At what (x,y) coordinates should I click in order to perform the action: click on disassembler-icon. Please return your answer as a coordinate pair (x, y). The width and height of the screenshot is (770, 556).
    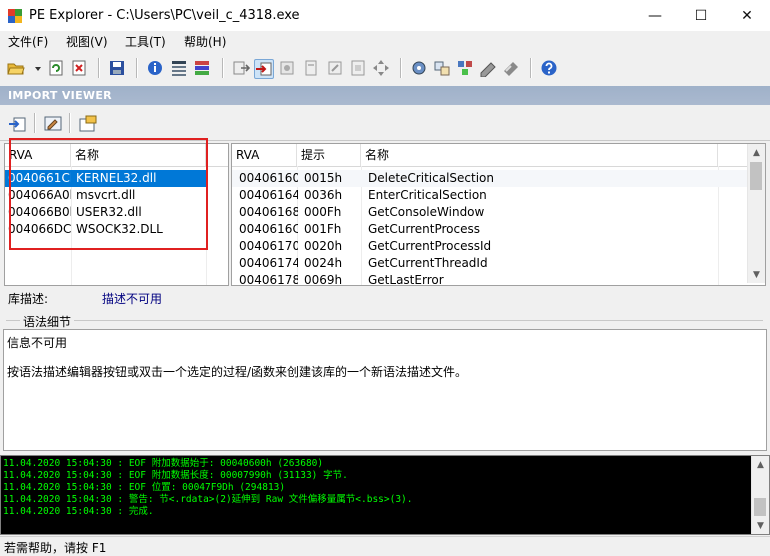
    Looking at the image, I should click on (419, 68).